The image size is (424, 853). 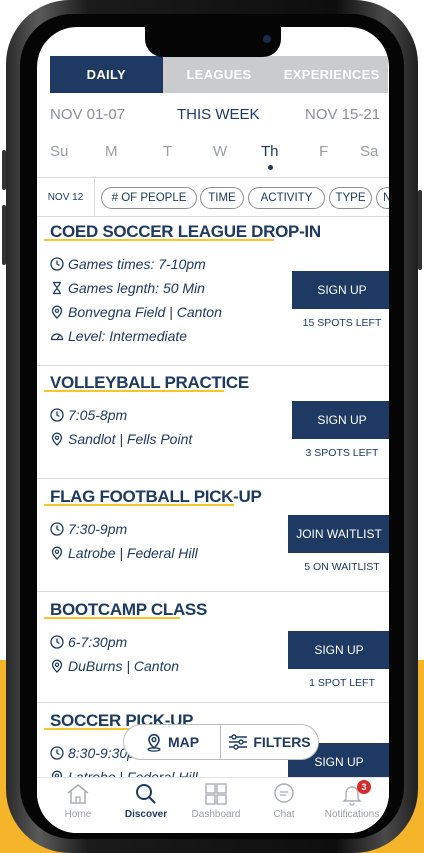 I want to click on week-selector: NOV 01-07 THIS WEEK NOV 15-21, so click(x=213, y=118).